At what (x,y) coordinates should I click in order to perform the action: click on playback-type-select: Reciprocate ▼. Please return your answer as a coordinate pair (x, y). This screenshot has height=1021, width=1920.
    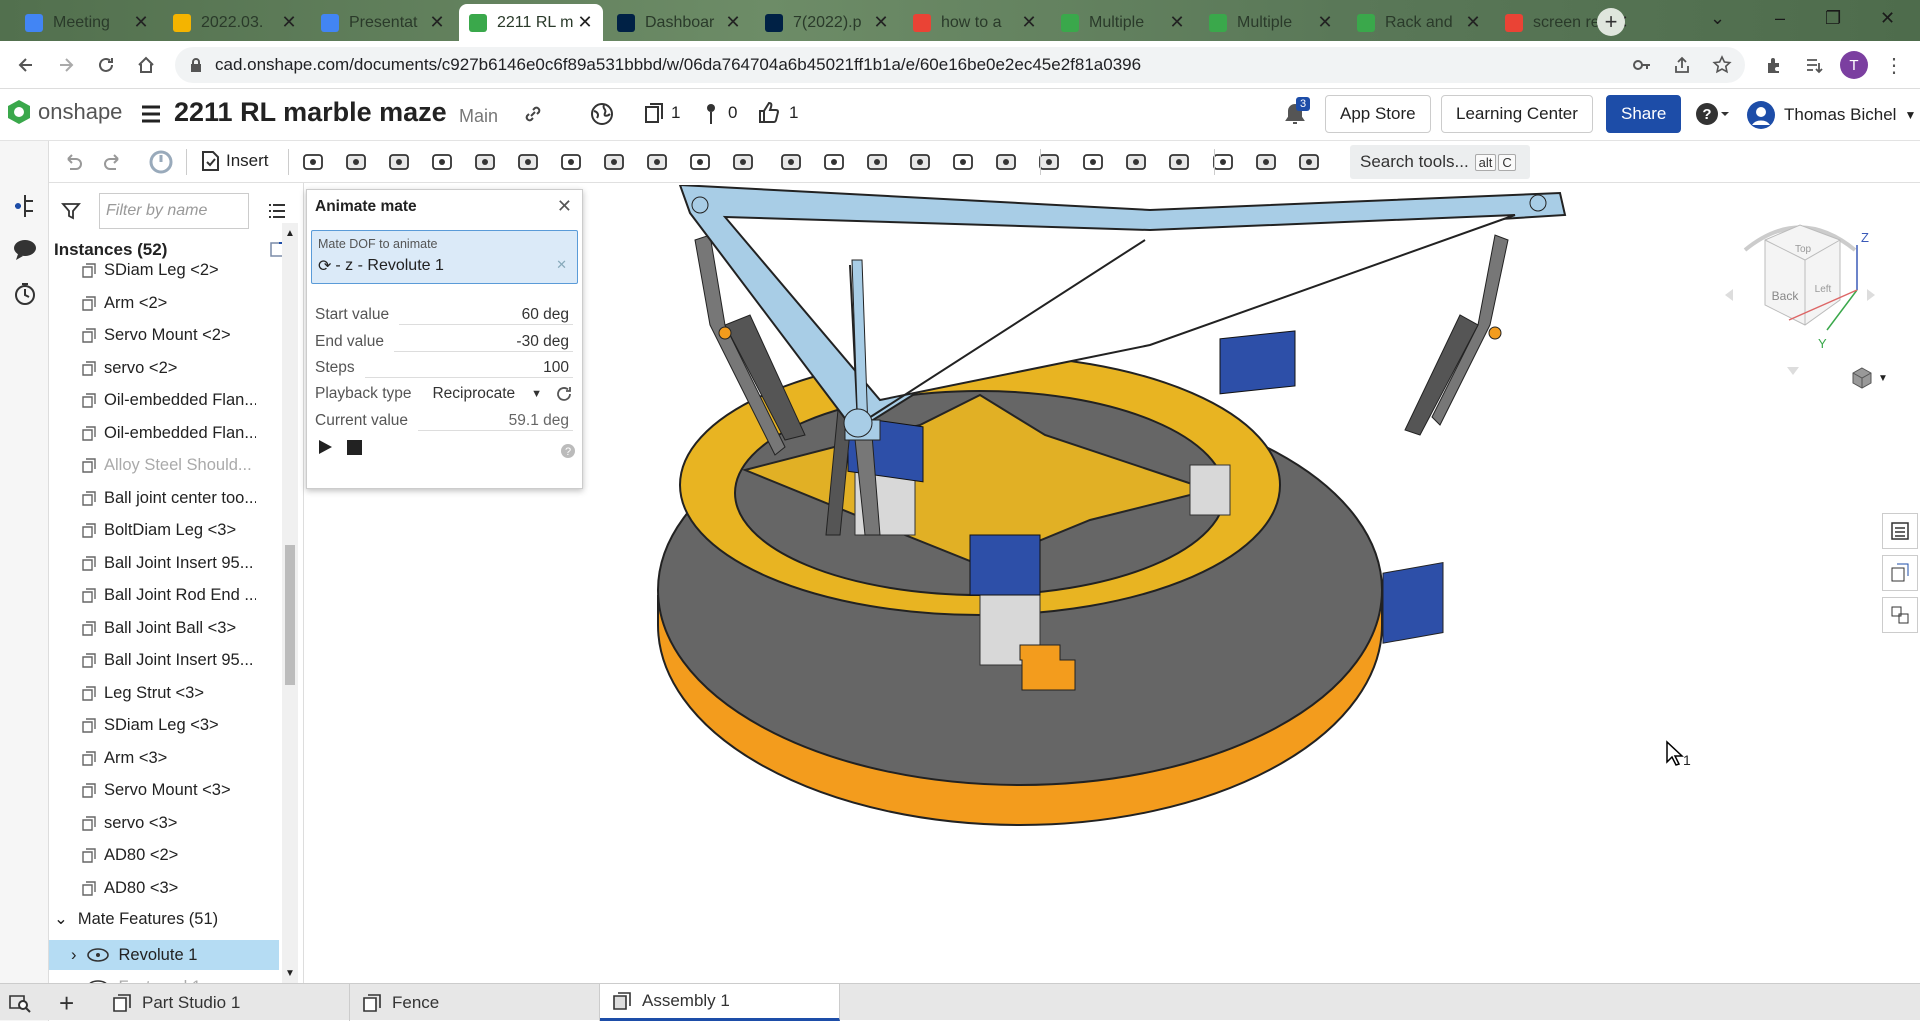
    Looking at the image, I should click on (487, 394).